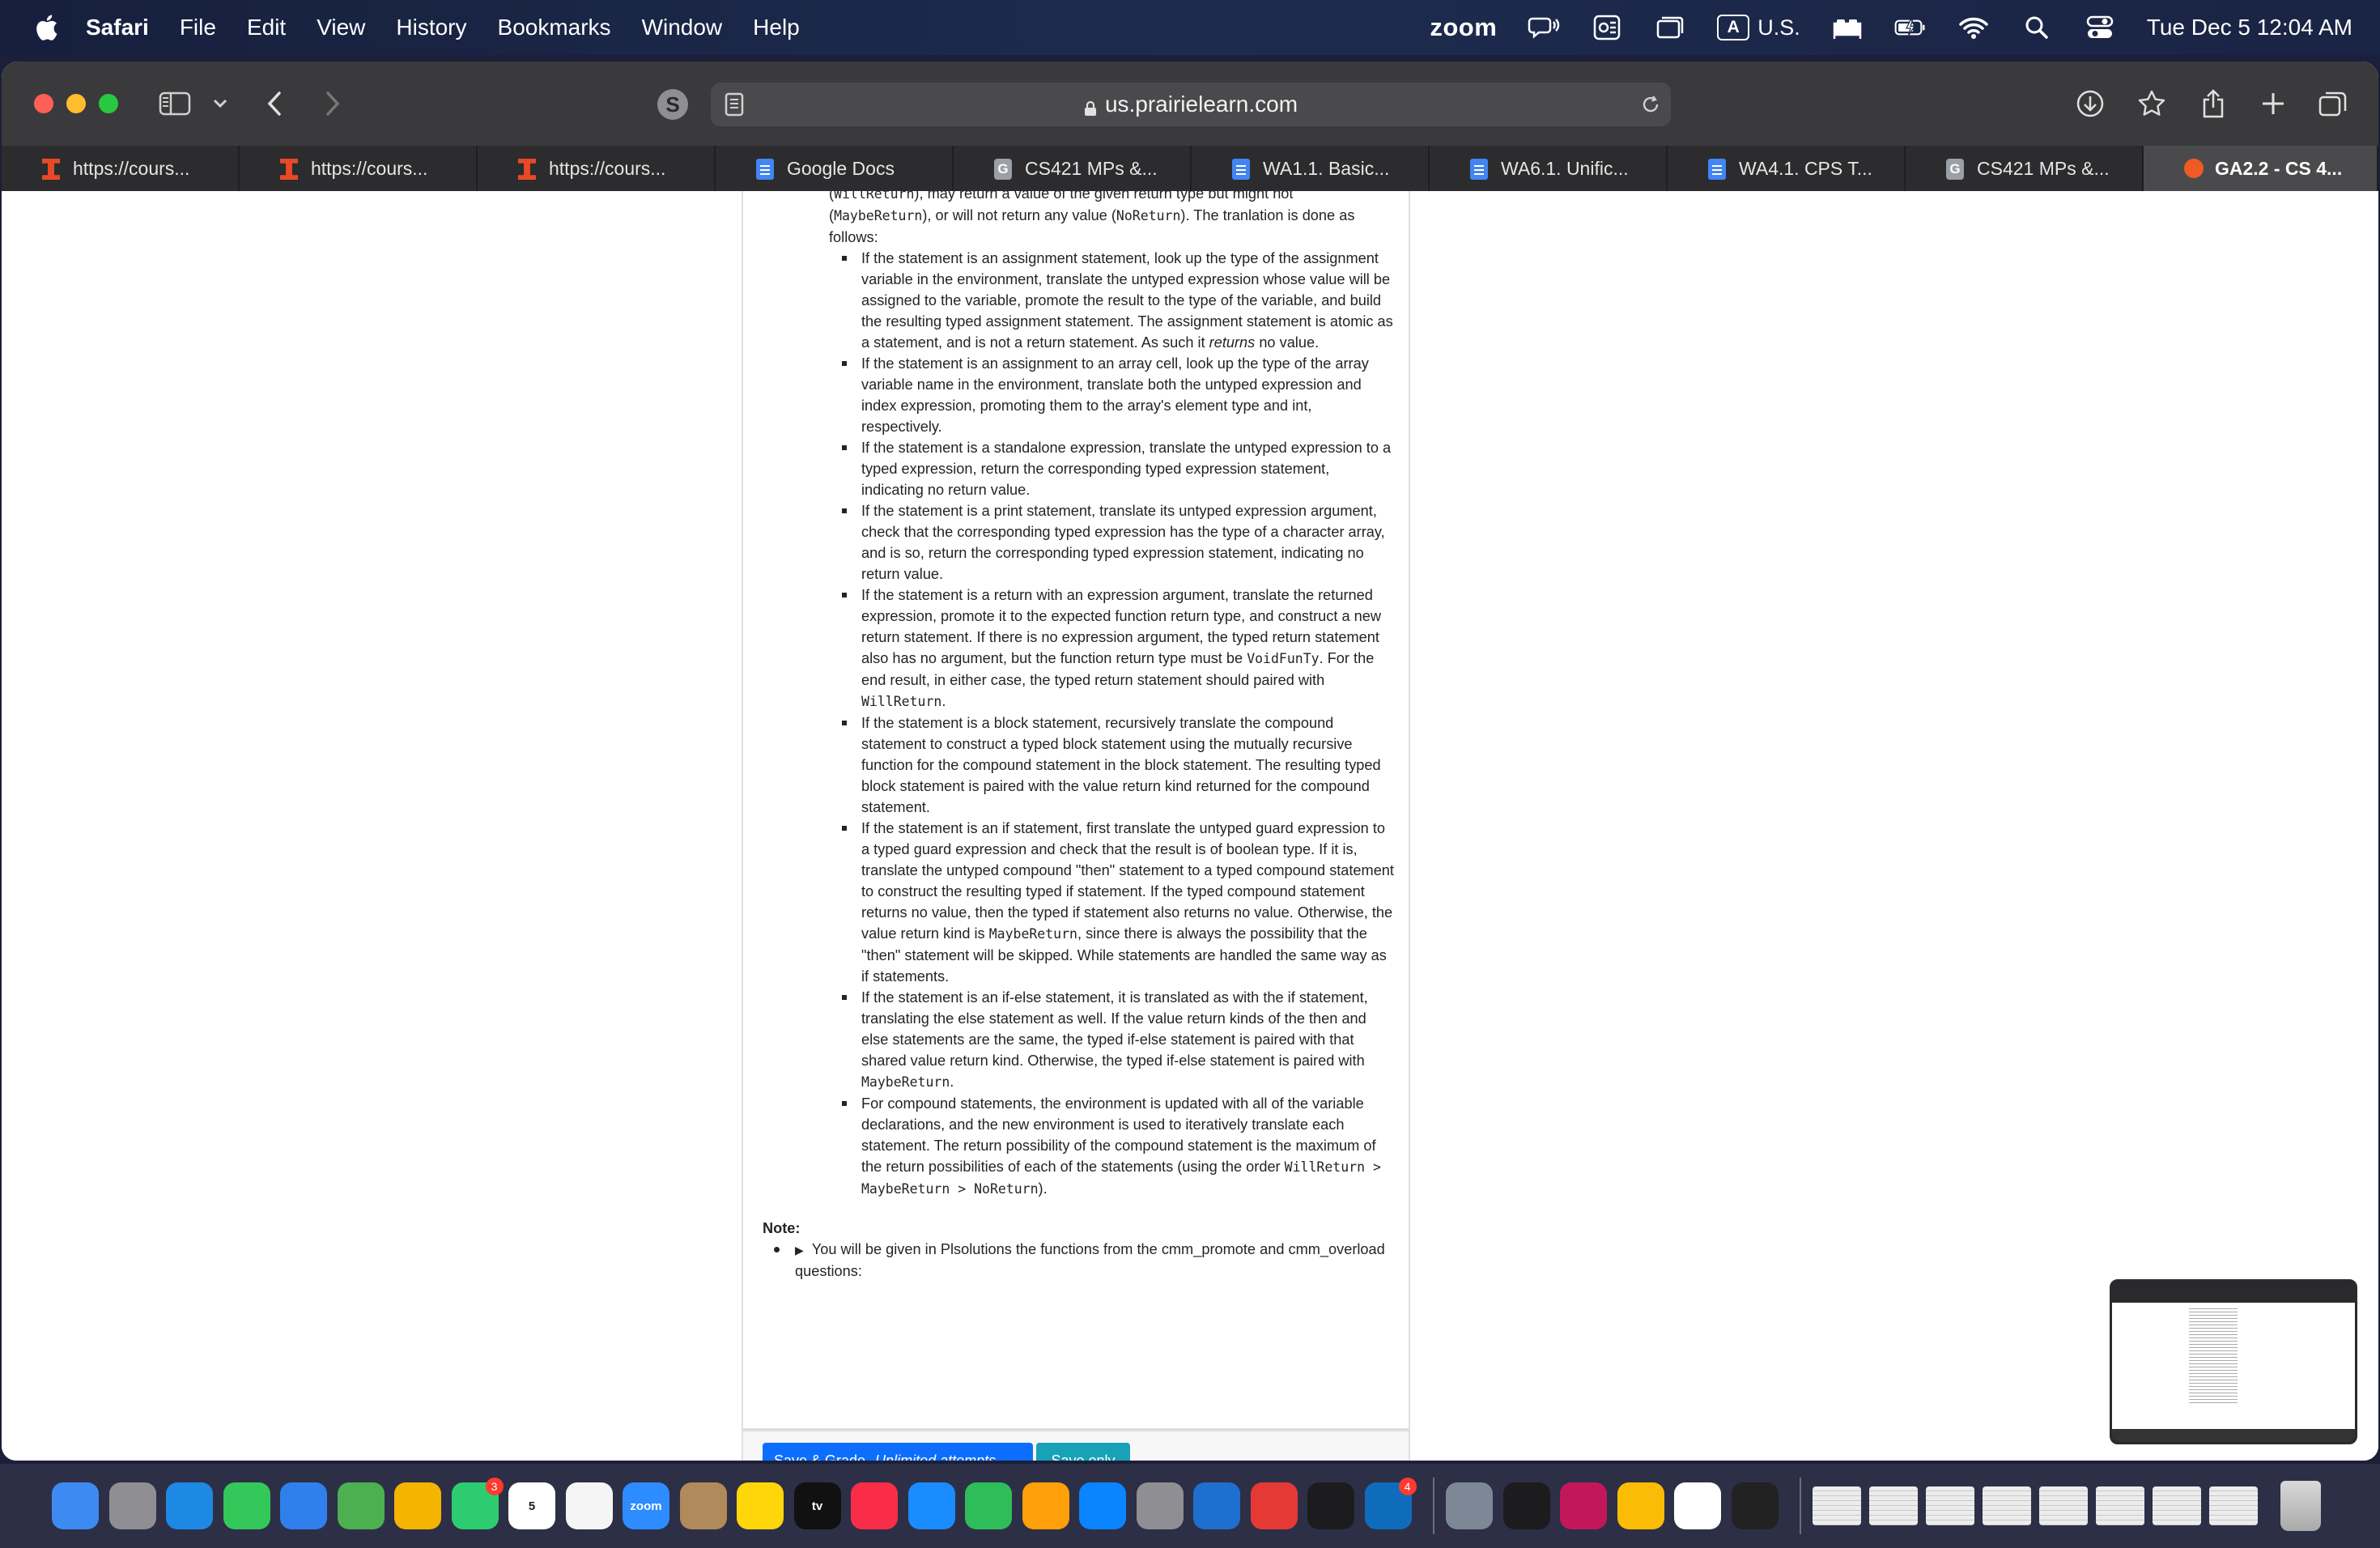  I want to click on outlook-status-icon, so click(1607, 27).